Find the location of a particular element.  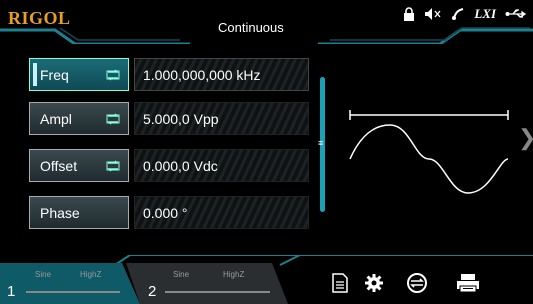

channel-2-number: 2 is located at coordinates (152, 291).